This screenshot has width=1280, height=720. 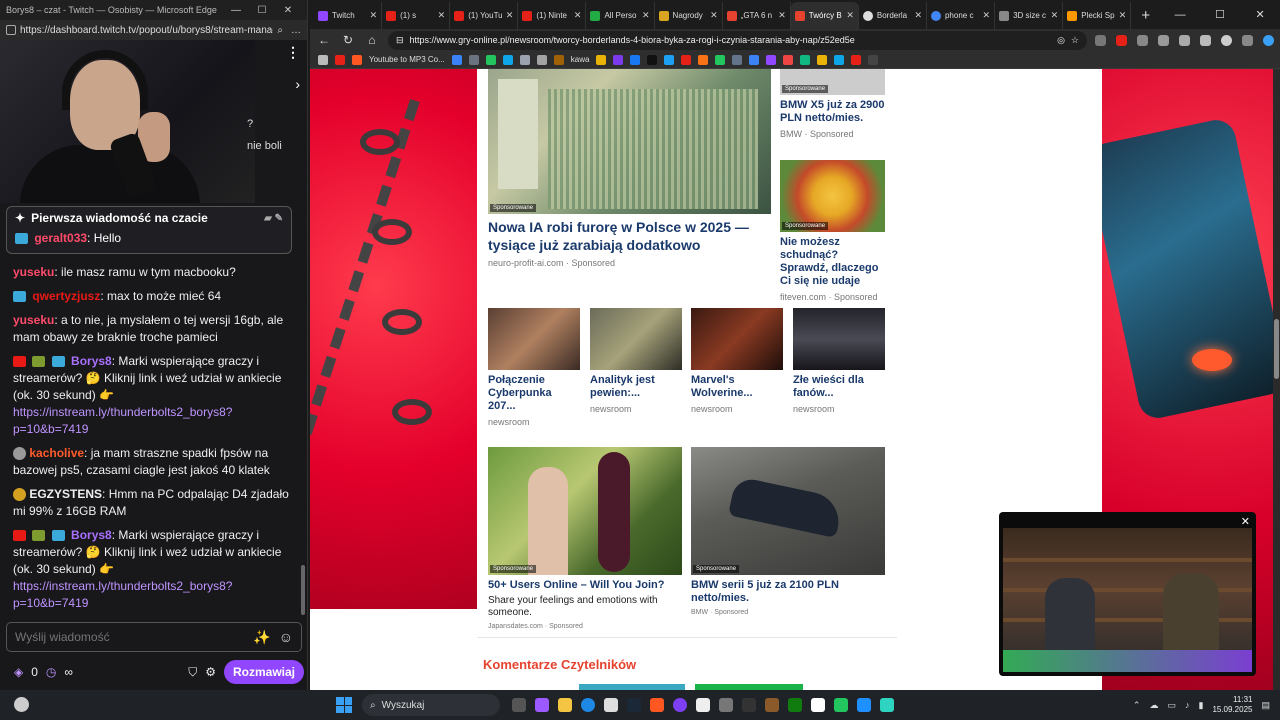 What do you see at coordinates (1163, 40) in the screenshot?
I see `split-screen-icon` at bounding box center [1163, 40].